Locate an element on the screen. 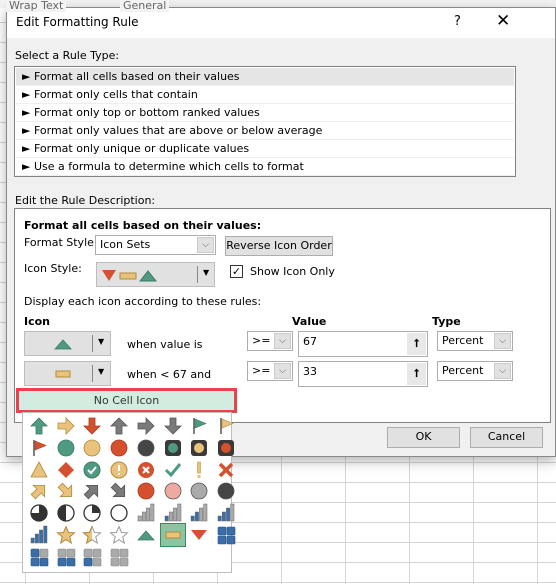 This screenshot has width=556, height=584. star-empty-icon is located at coordinates (119, 535).